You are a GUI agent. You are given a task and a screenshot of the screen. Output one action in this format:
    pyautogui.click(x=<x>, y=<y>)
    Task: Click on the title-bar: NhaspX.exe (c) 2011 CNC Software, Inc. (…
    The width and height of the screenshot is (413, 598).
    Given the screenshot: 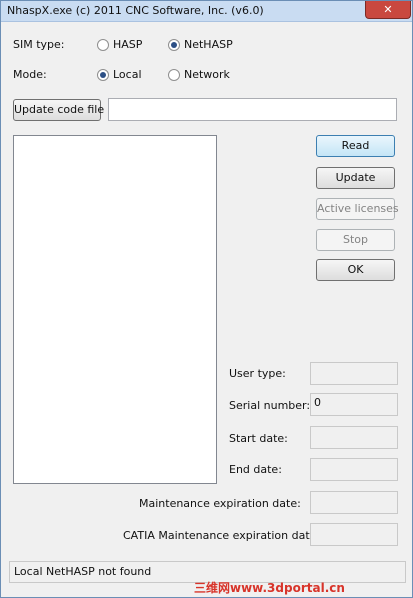 What is the action you would take?
    pyautogui.click(x=206, y=11)
    